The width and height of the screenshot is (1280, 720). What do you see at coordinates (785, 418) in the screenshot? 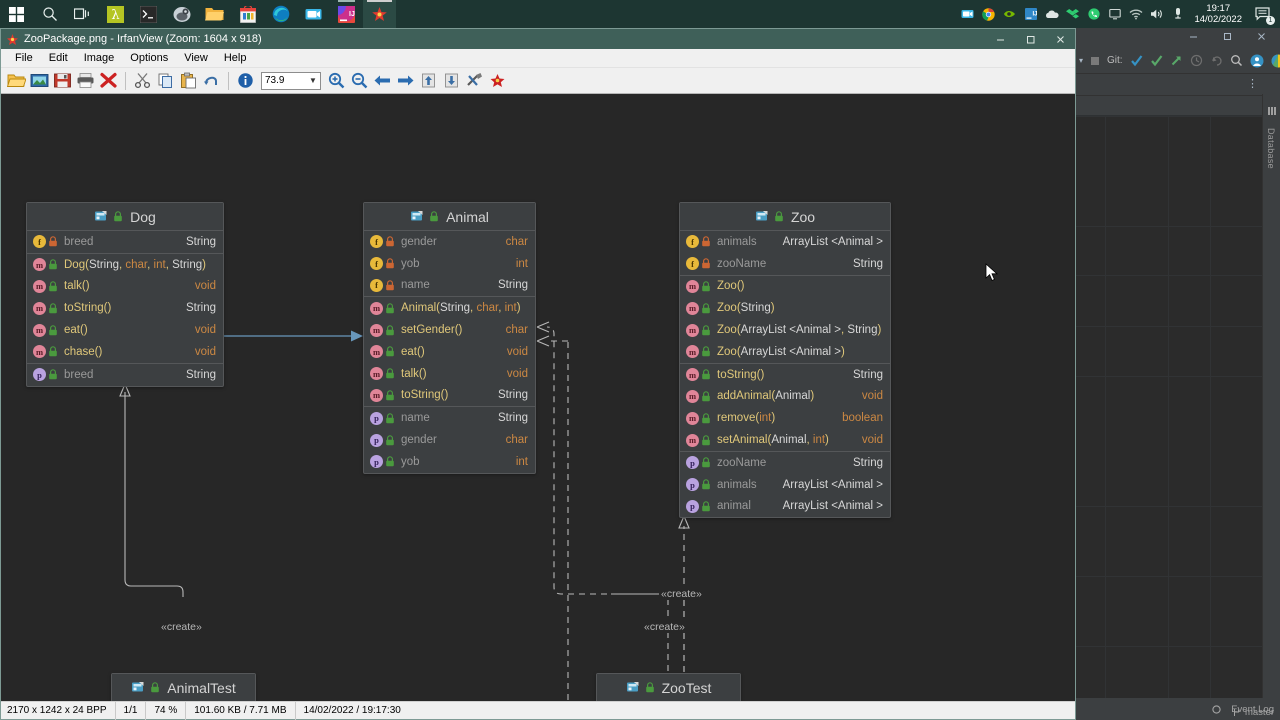
I see `uml-member-row: m remove(int) boolean` at bounding box center [785, 418].